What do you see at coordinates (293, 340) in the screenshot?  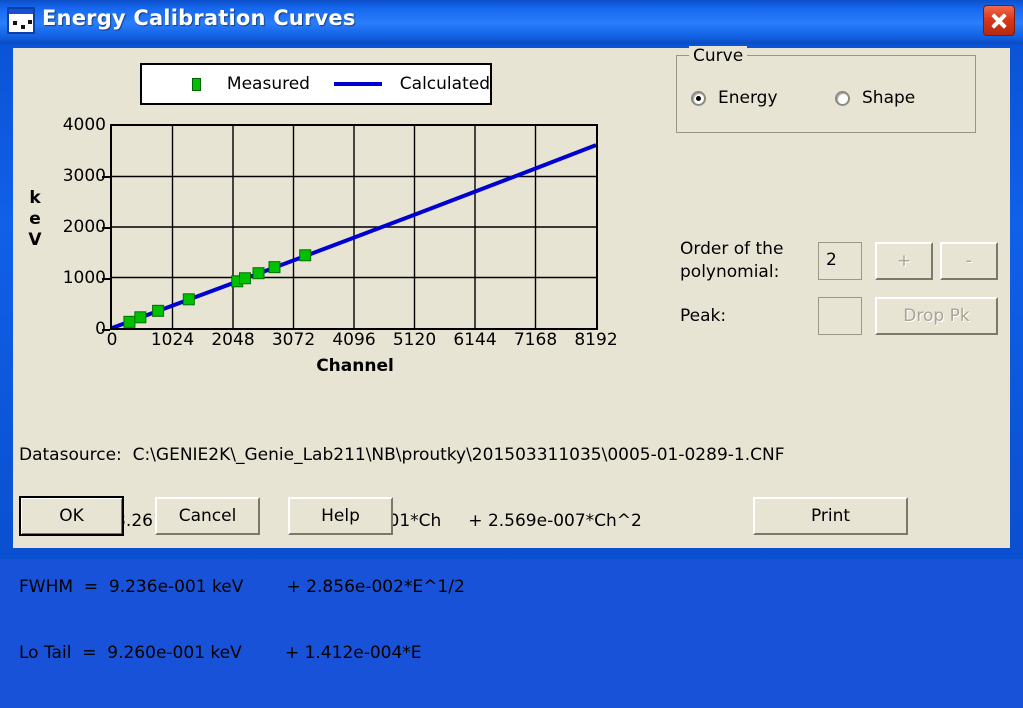 I see `x-tick-label: 3072` at bounding box center [293, 340].